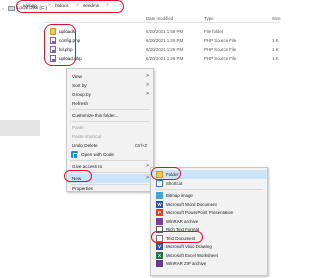  Describe the element at coordinates (110, 76) in the screenshot. I see `menu-item-view: View >` at that location.